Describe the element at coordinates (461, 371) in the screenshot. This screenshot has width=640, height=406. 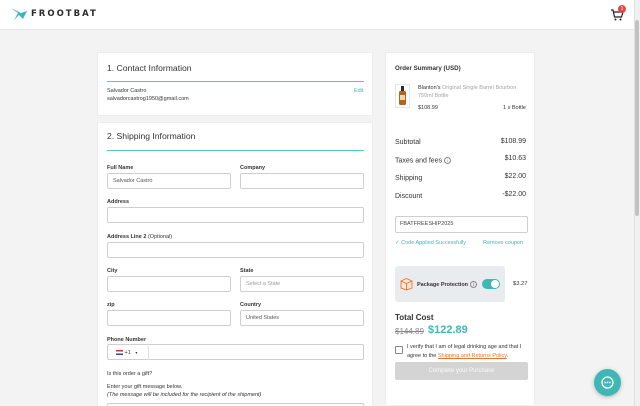
I see `complete-purchase-button: Complete your Purchase` at that location.